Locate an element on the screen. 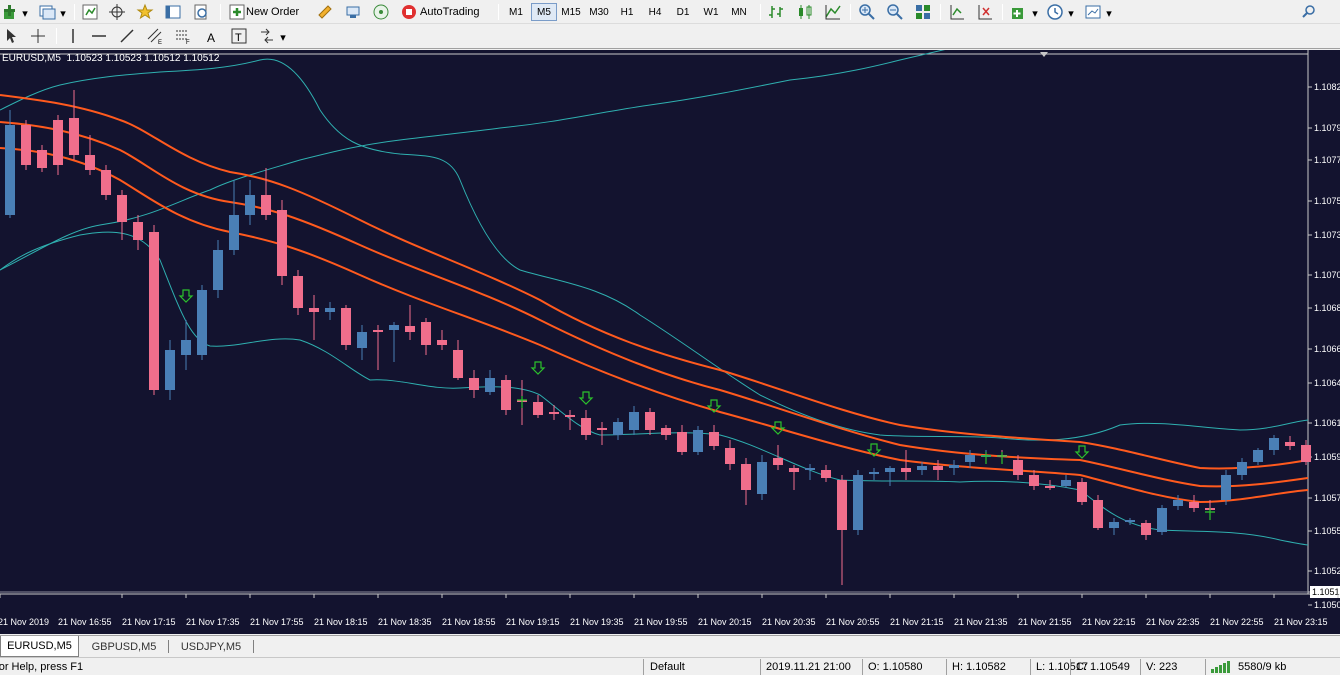 The width and height of the screenshot is (1340, 675). cursor-arrow-icon is located at coordinates (12, 36).